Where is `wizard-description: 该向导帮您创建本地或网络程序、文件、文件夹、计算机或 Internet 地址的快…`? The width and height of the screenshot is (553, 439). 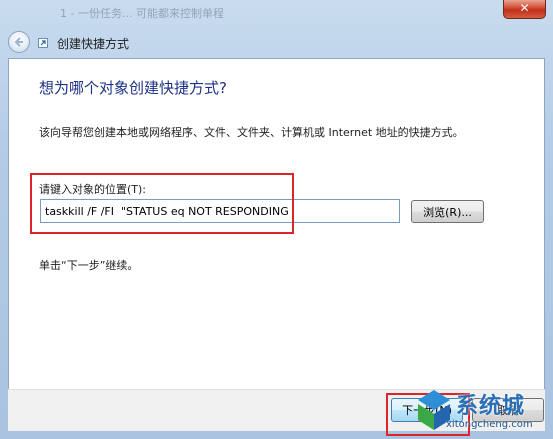
wizard-description: 该向导帮您创建本地或网络程序、文件、文件夹、计算机或 Internet 地址的快… is located at coordinates (251, 132).